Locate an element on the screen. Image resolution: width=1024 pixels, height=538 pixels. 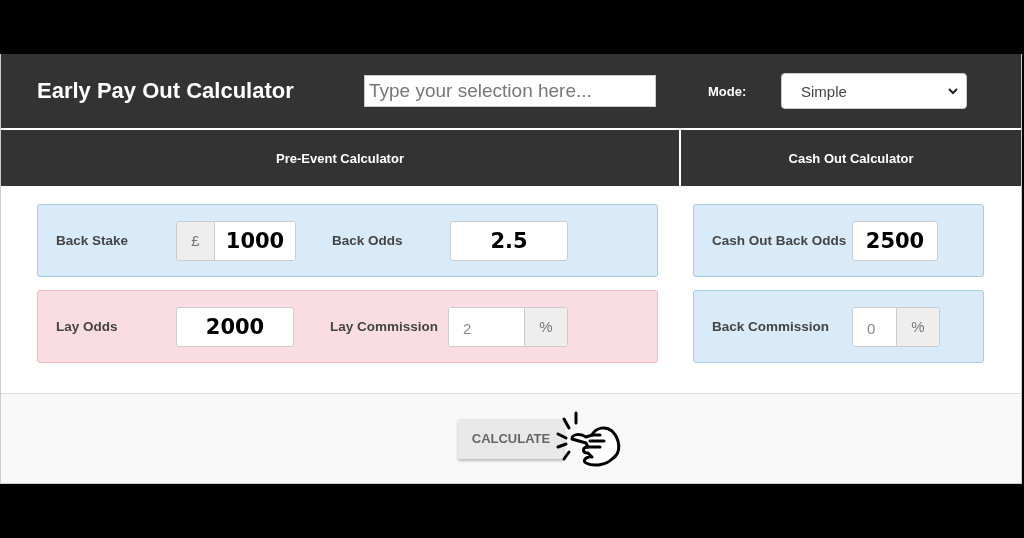
mode-label: Mode: is located at coordinates (728, 91).